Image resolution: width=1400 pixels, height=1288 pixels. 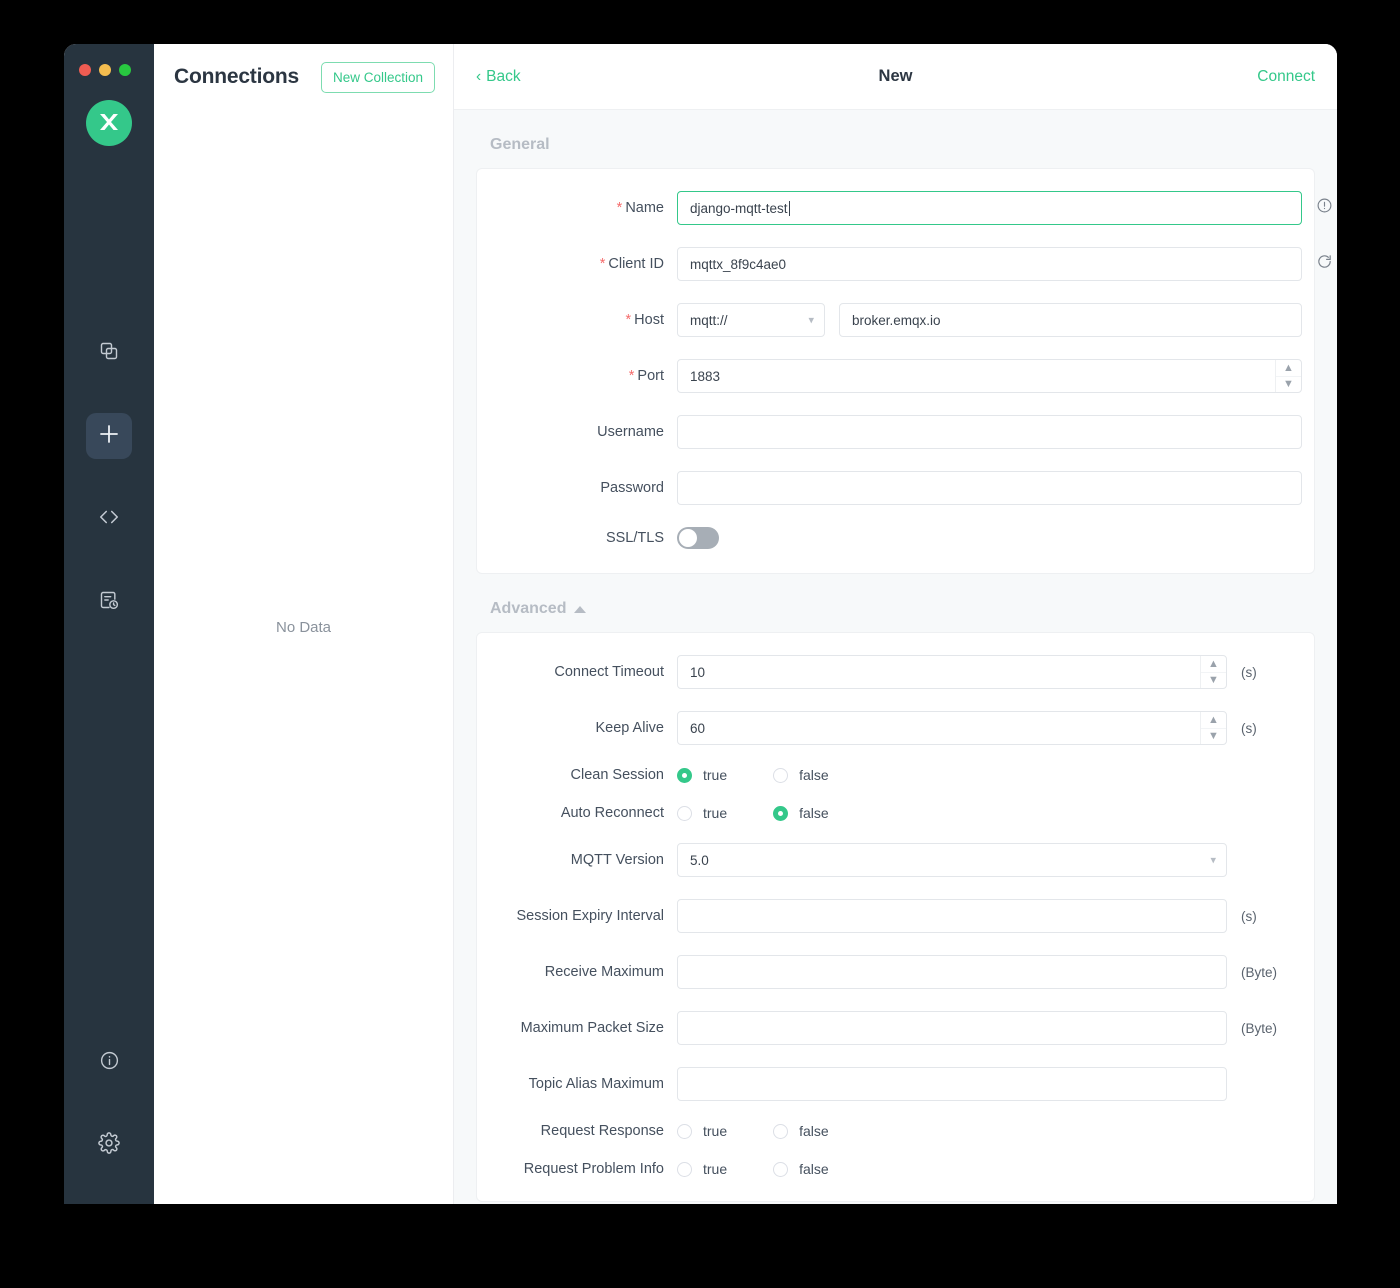 What do you see at coordinates (989, 432) in the screenshot?
I see `username-input` at bounding box center [989, 432].